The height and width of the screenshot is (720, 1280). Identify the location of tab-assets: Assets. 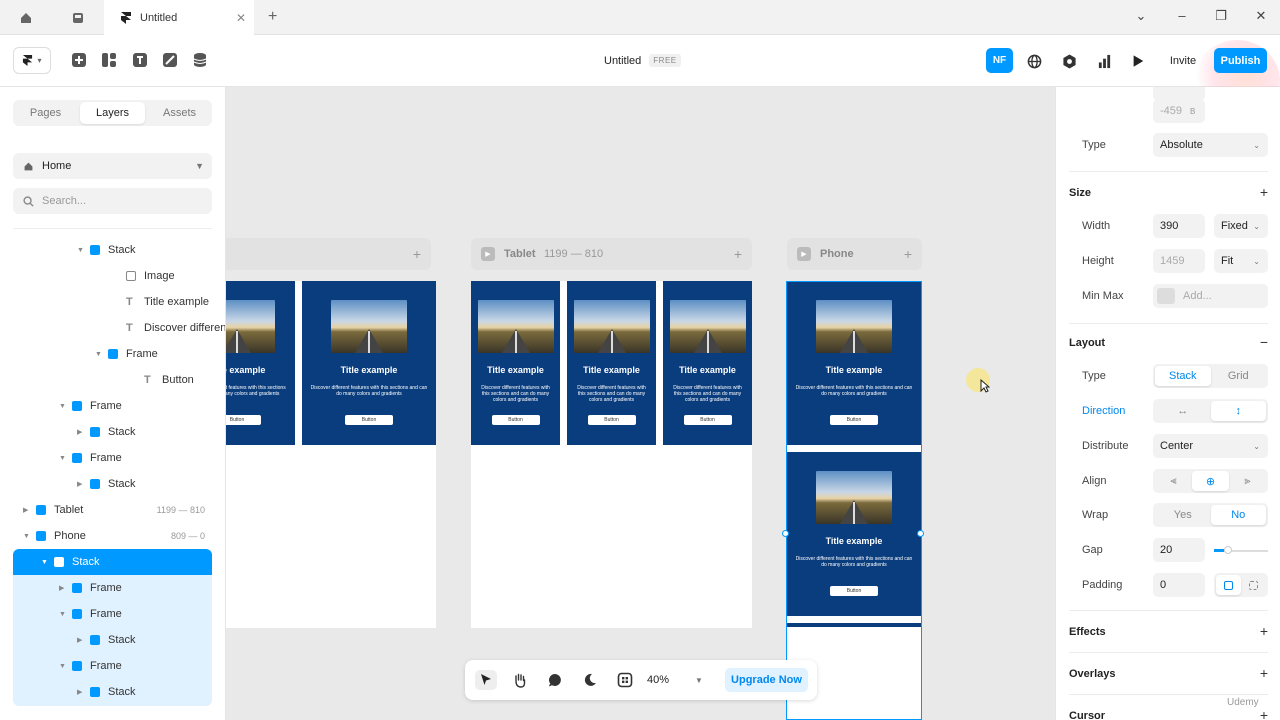
(179, 113).